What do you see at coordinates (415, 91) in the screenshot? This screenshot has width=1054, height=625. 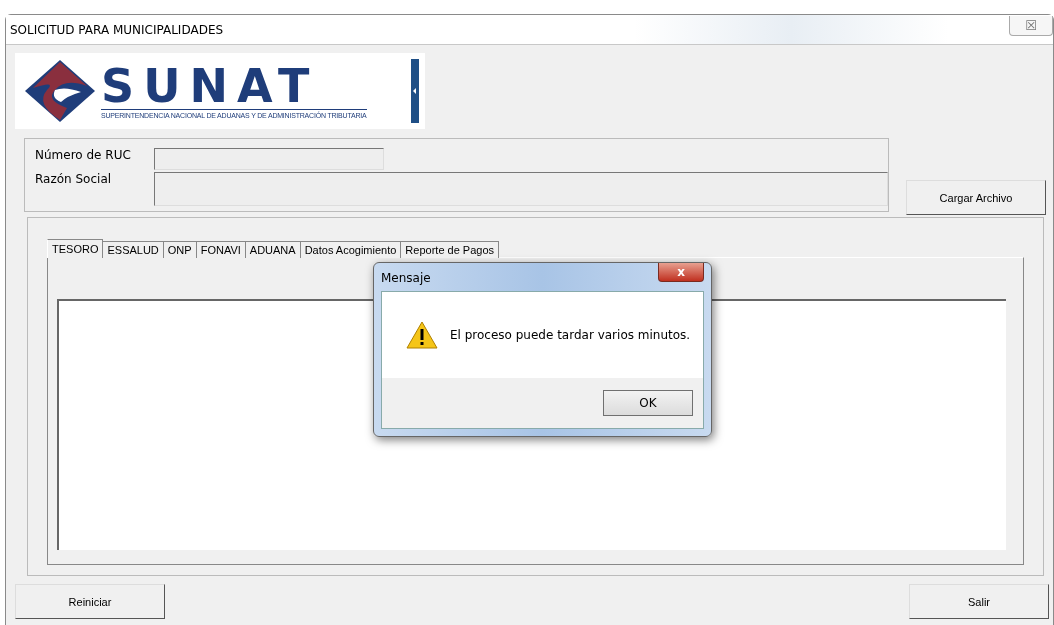 I see `side-handle-icon` at bounding box center [415, 91].